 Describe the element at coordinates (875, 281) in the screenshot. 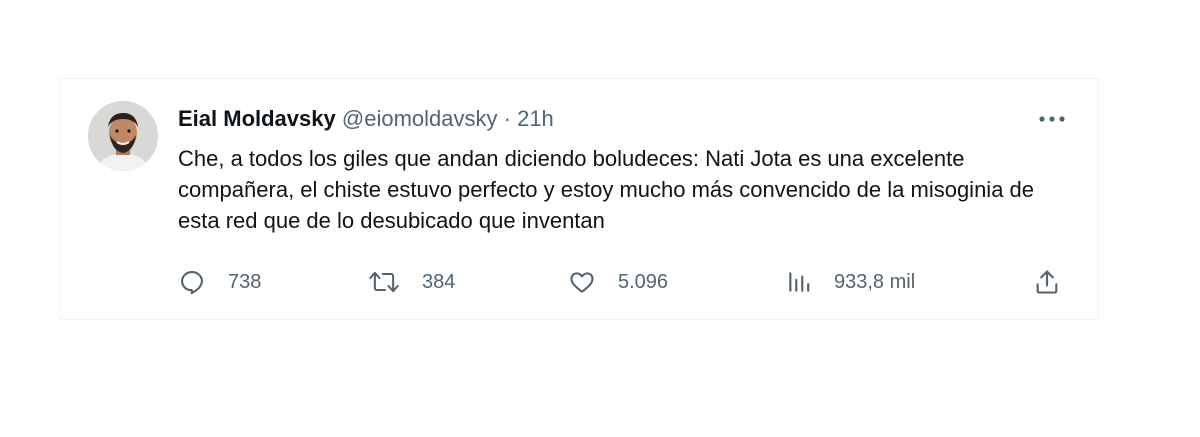

I see `views-count: 933,8 mil` at that location.